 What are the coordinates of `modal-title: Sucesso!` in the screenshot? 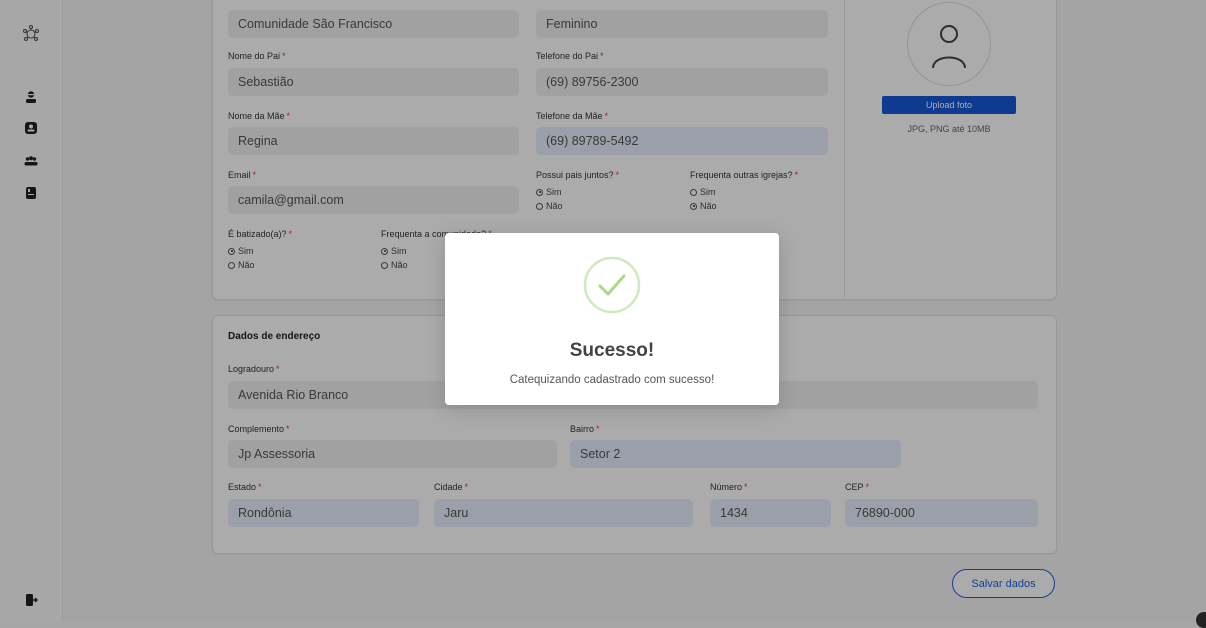 It's located at (612, 350).